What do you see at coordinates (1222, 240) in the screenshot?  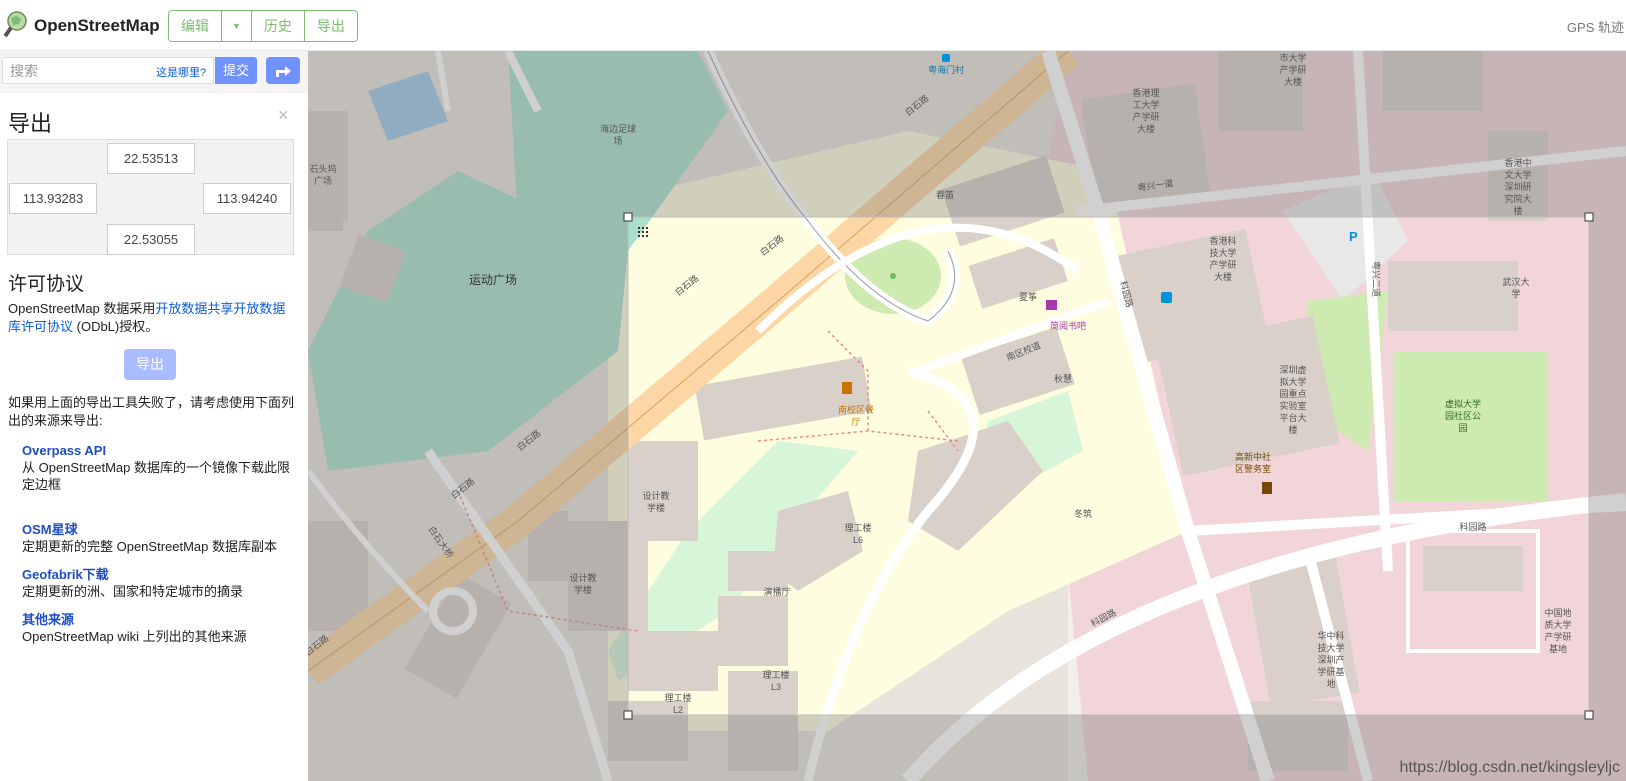 I see `map-label: 香港科` at bounding box center [1222, 240].